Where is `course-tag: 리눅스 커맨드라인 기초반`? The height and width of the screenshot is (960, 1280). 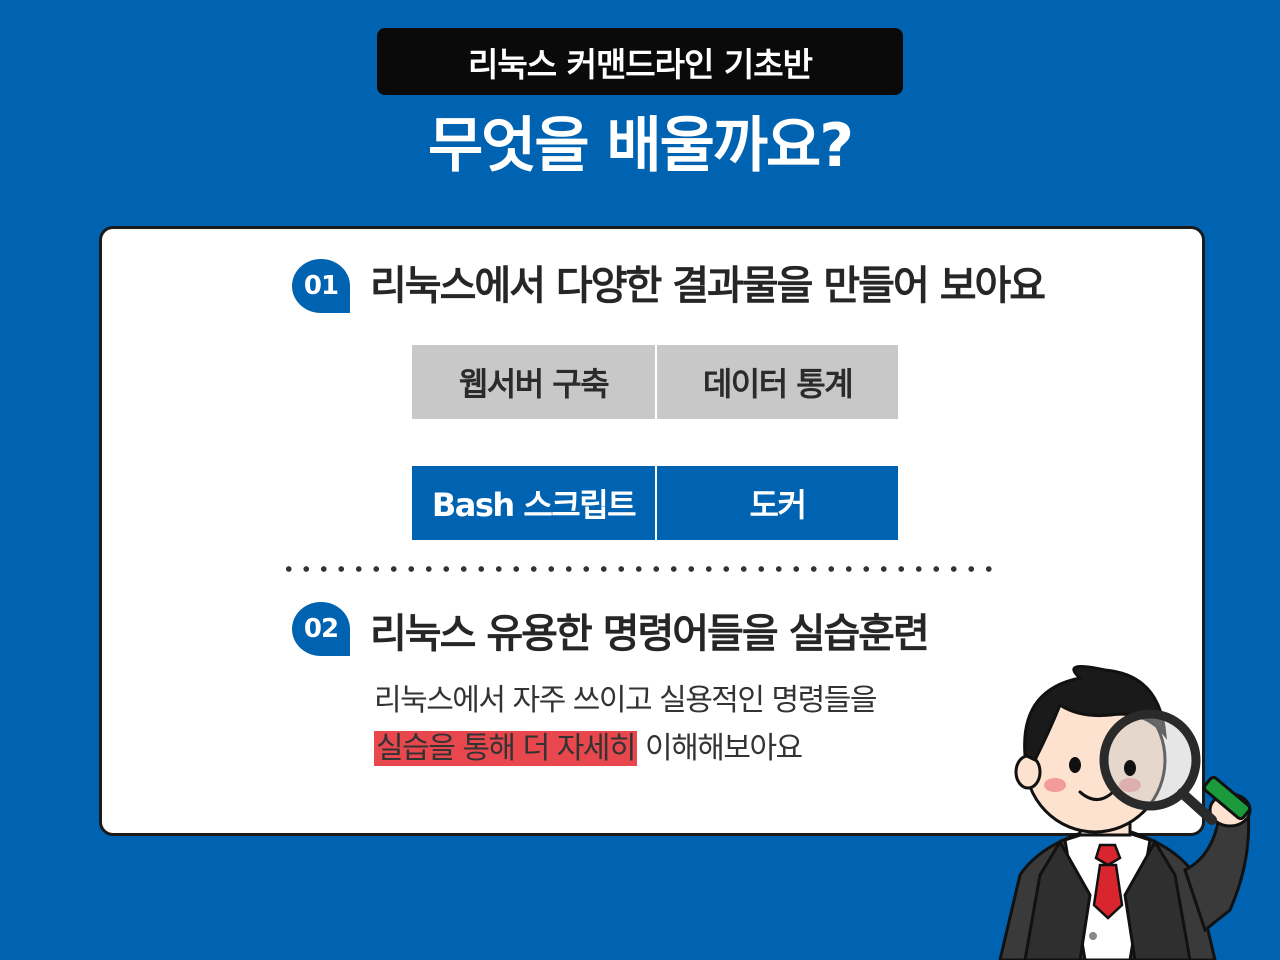
course-tag: 리눅스 커맨드라인 기초반 is located at coordinates (640, 61).